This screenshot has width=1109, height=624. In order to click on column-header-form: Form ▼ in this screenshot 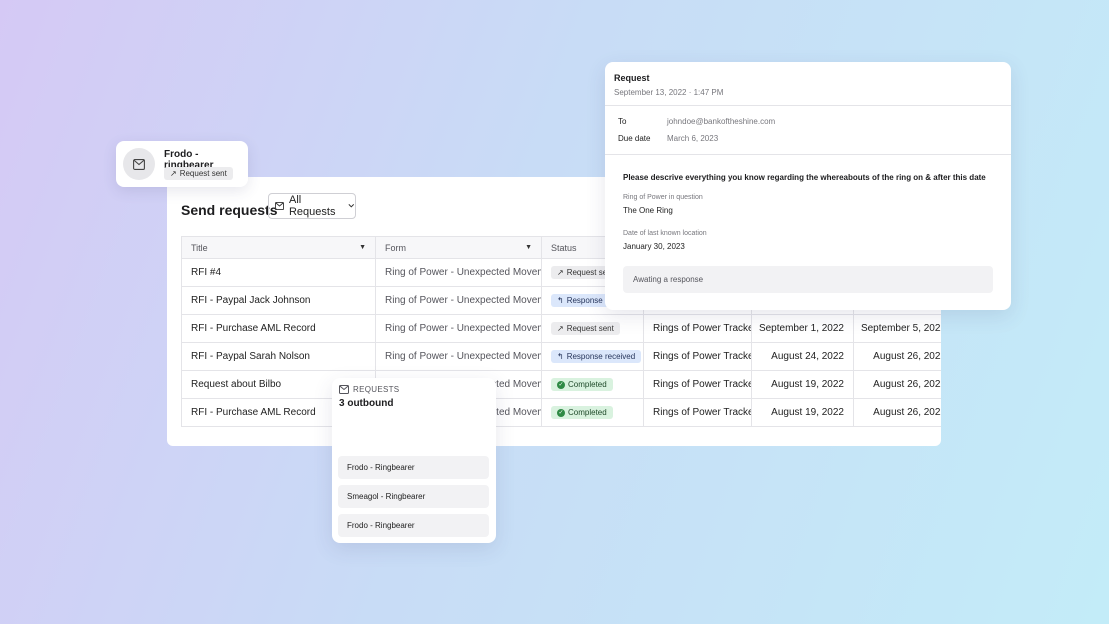, I will do `click(458, 247)`.